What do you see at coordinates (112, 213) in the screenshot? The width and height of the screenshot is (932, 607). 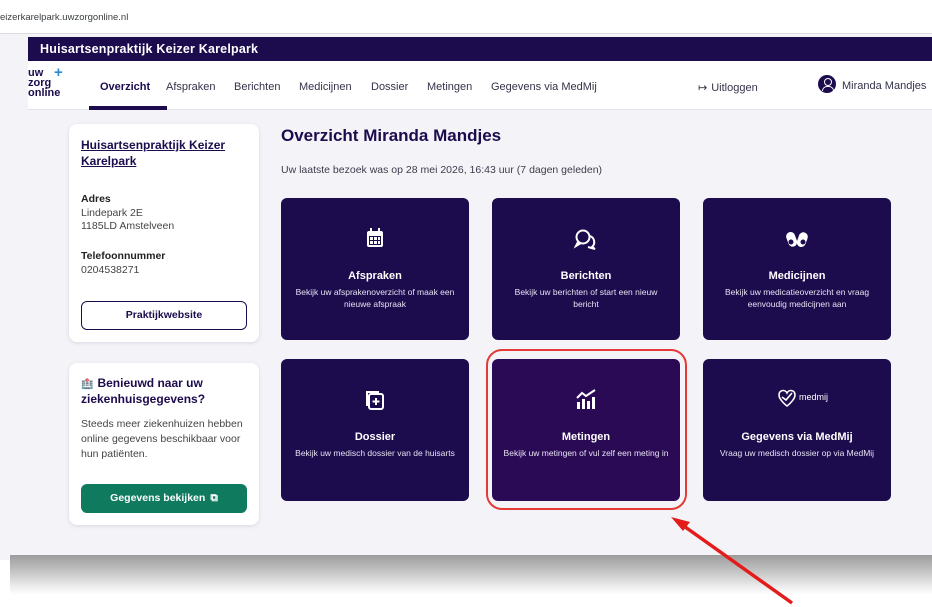 I see `address-line-1: Lindepark 2E` at bounding box center [112, 213].